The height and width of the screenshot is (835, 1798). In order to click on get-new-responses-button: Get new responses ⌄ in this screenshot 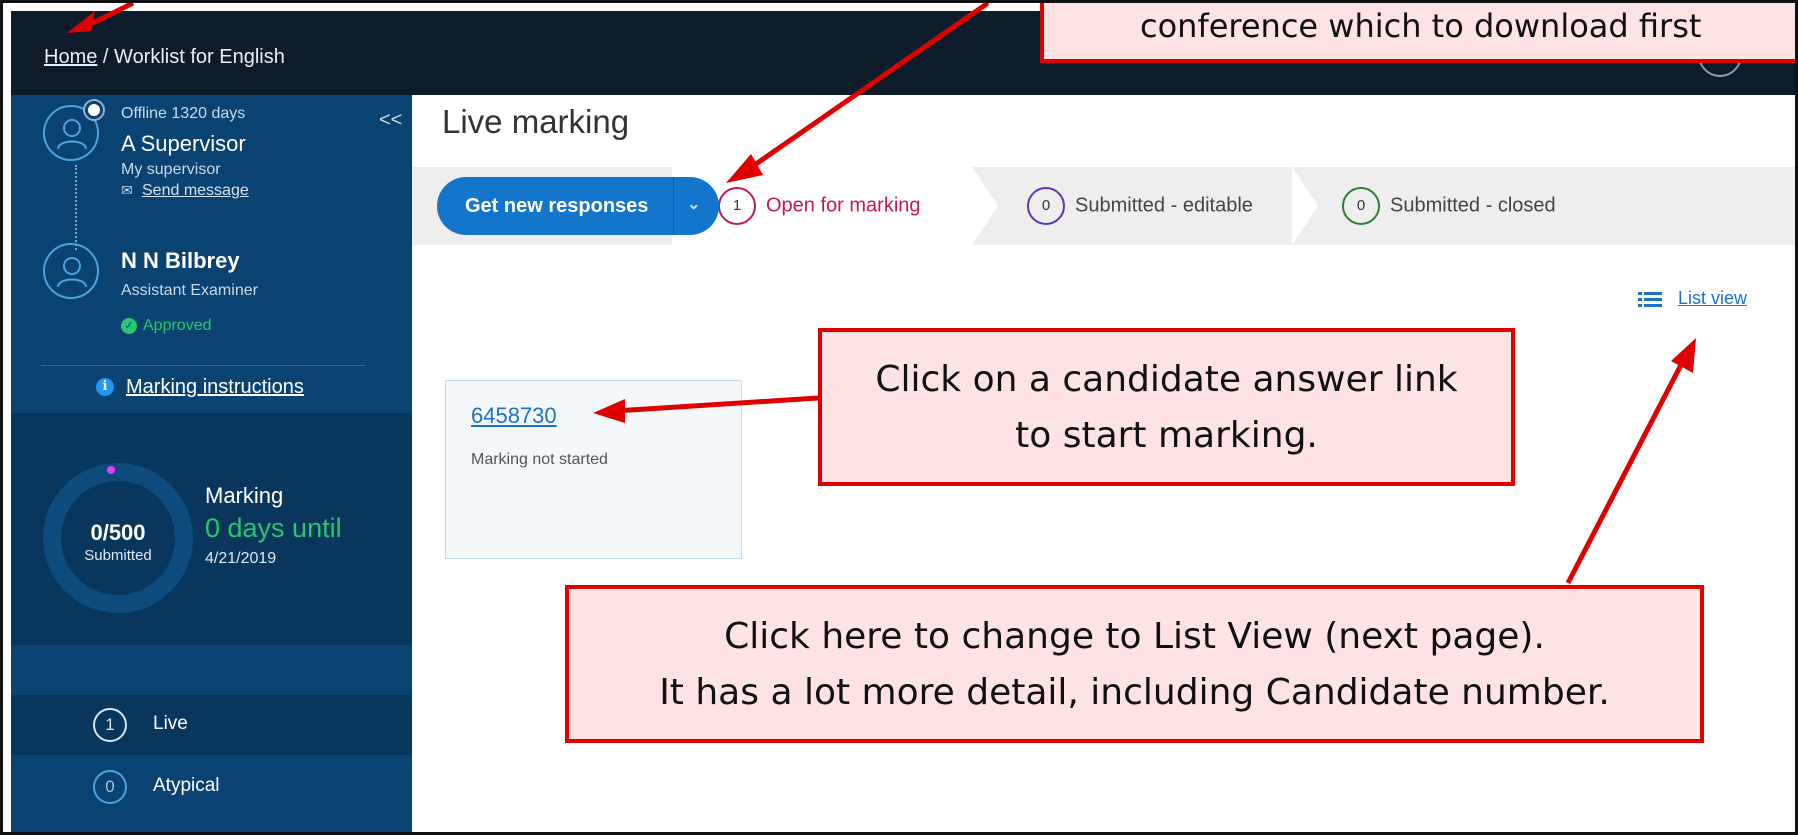, I will do `click(578, 206)`.